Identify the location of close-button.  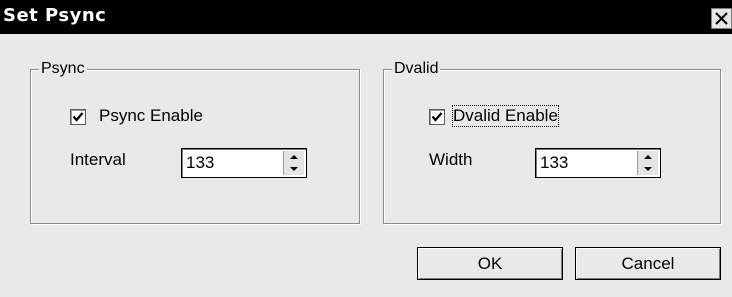
(721, 18).